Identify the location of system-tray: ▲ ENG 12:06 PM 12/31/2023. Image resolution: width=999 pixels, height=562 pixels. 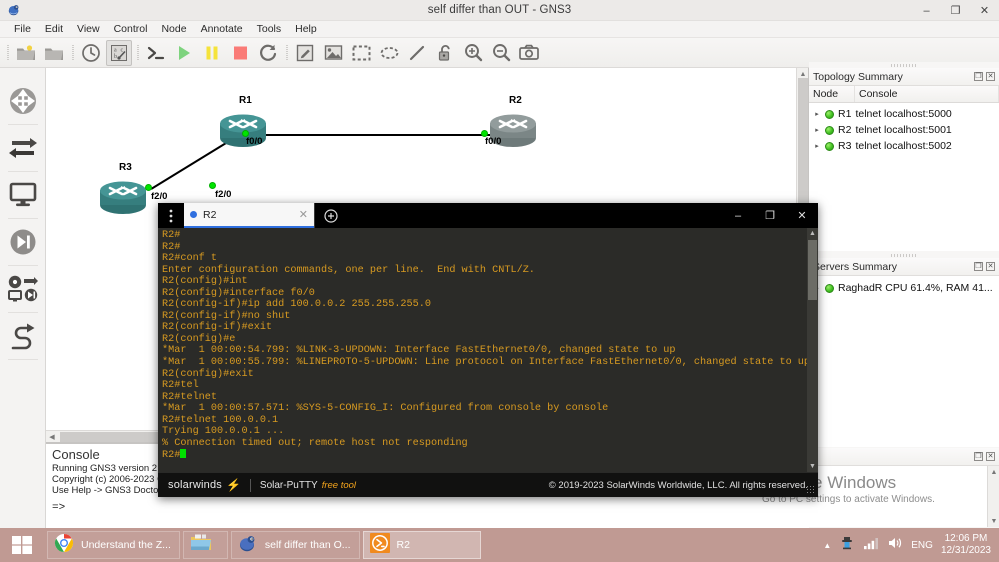
(911, 545).